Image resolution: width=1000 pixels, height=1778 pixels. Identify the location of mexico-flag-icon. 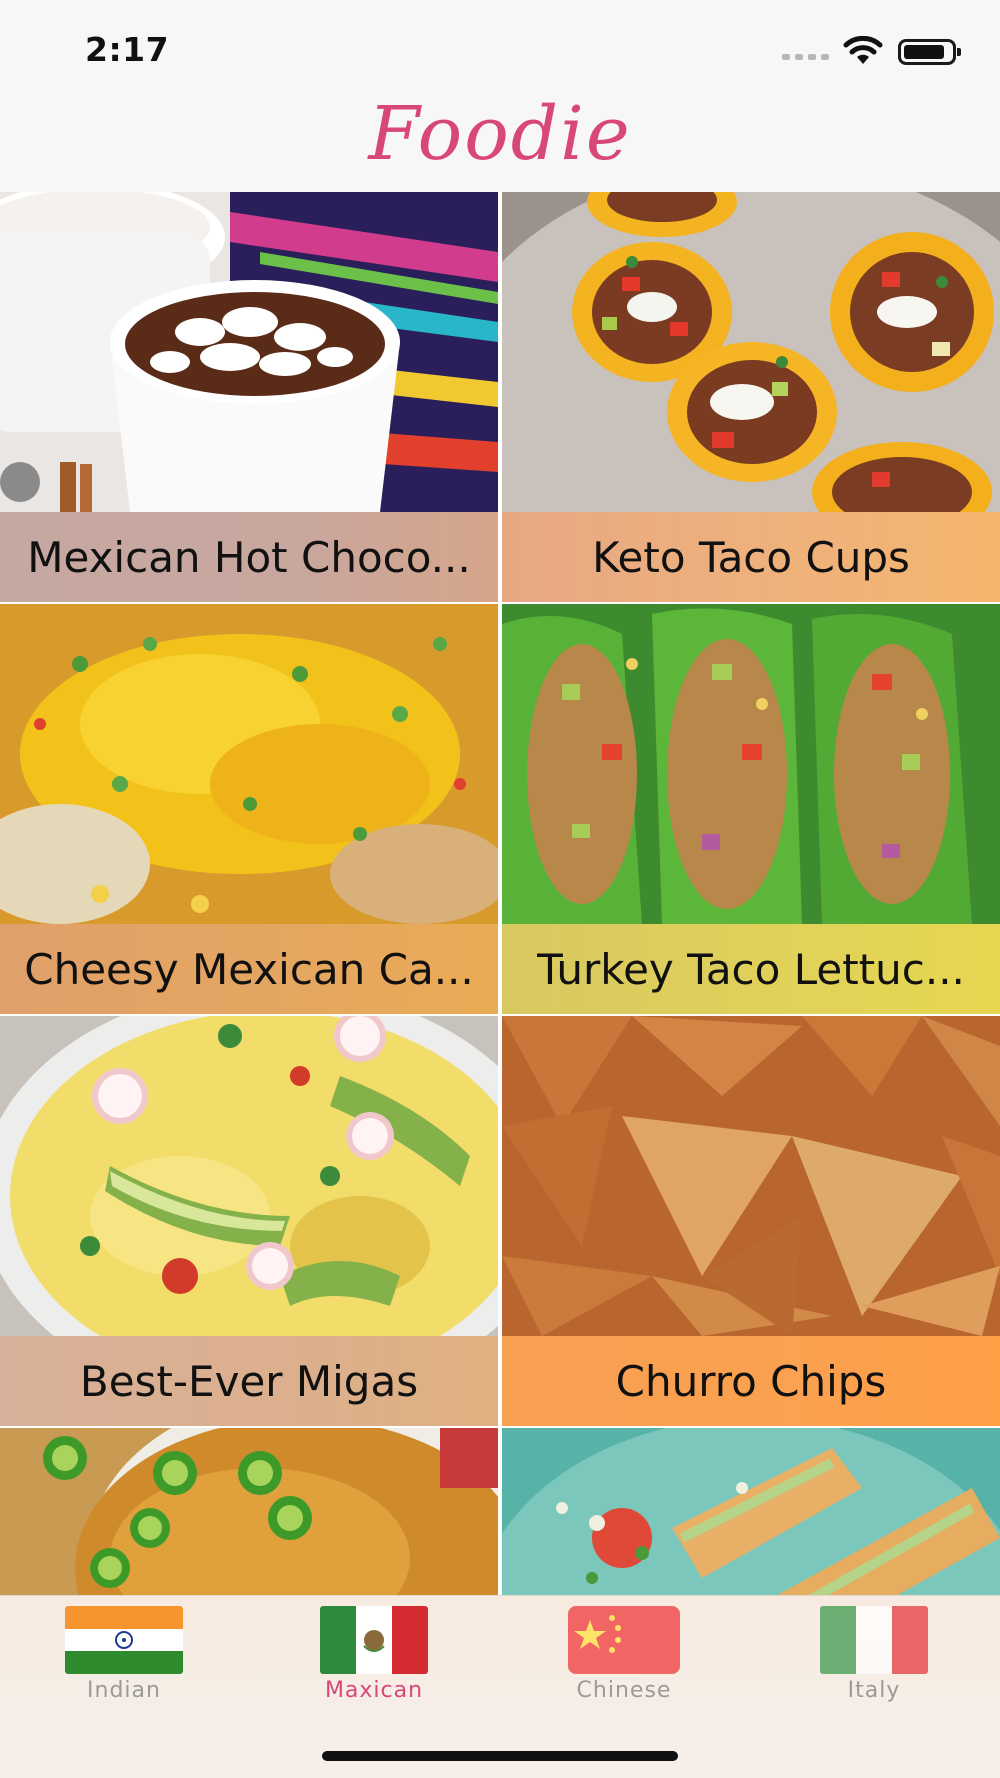
(374, 1640).